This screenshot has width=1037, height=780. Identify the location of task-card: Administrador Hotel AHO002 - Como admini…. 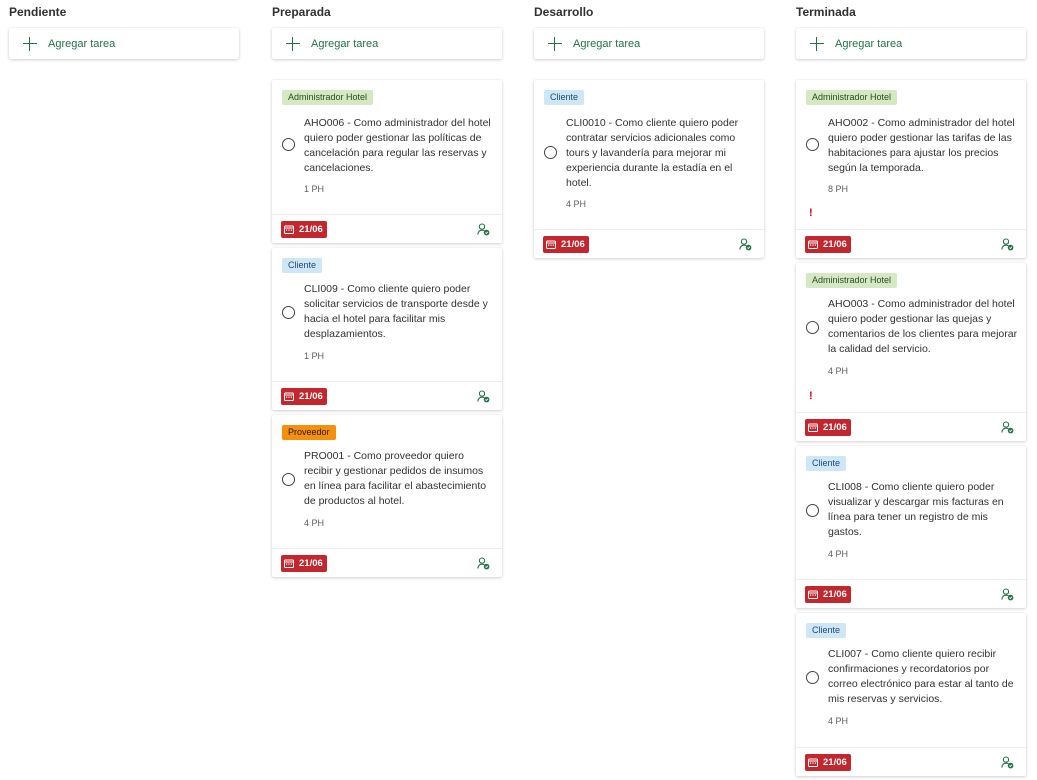
(911, 169).